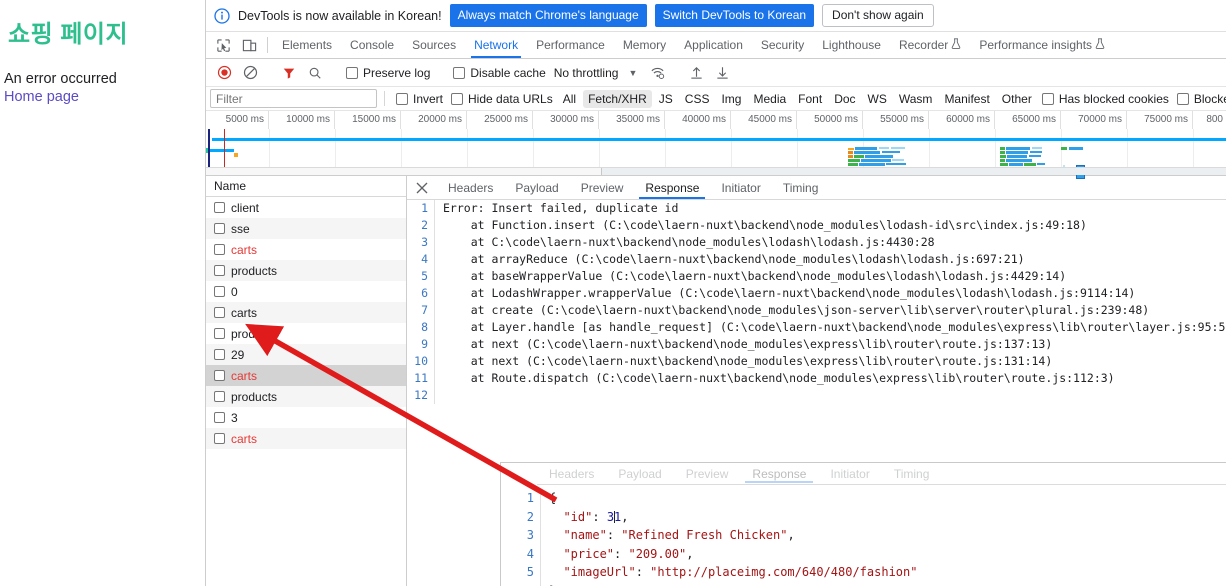 The image size is (1226, 586). Describe the element at coordinates (666, 99) in the screenshot. I see `filter-type-js: JS` at that location.